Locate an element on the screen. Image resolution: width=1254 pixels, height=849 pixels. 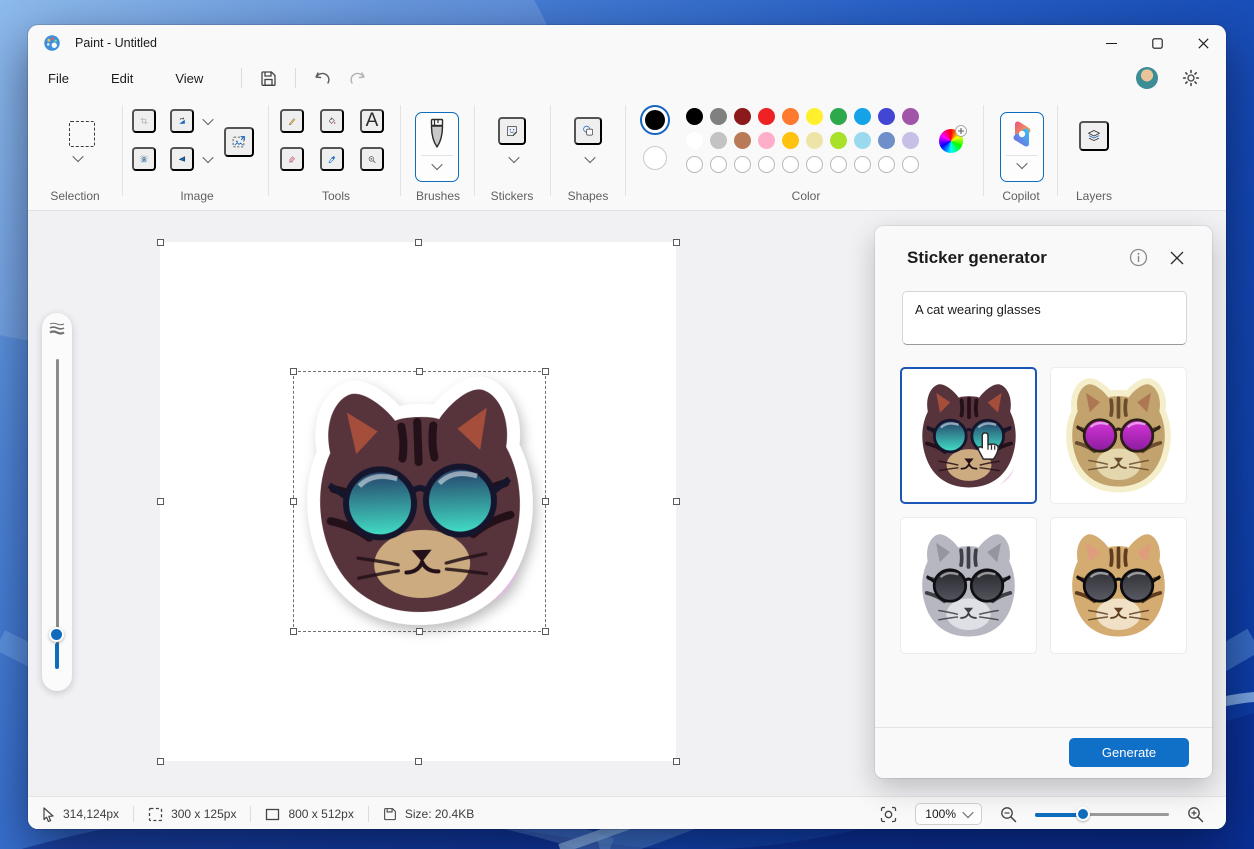
background-removal-button is located at coordinates (144, 159).